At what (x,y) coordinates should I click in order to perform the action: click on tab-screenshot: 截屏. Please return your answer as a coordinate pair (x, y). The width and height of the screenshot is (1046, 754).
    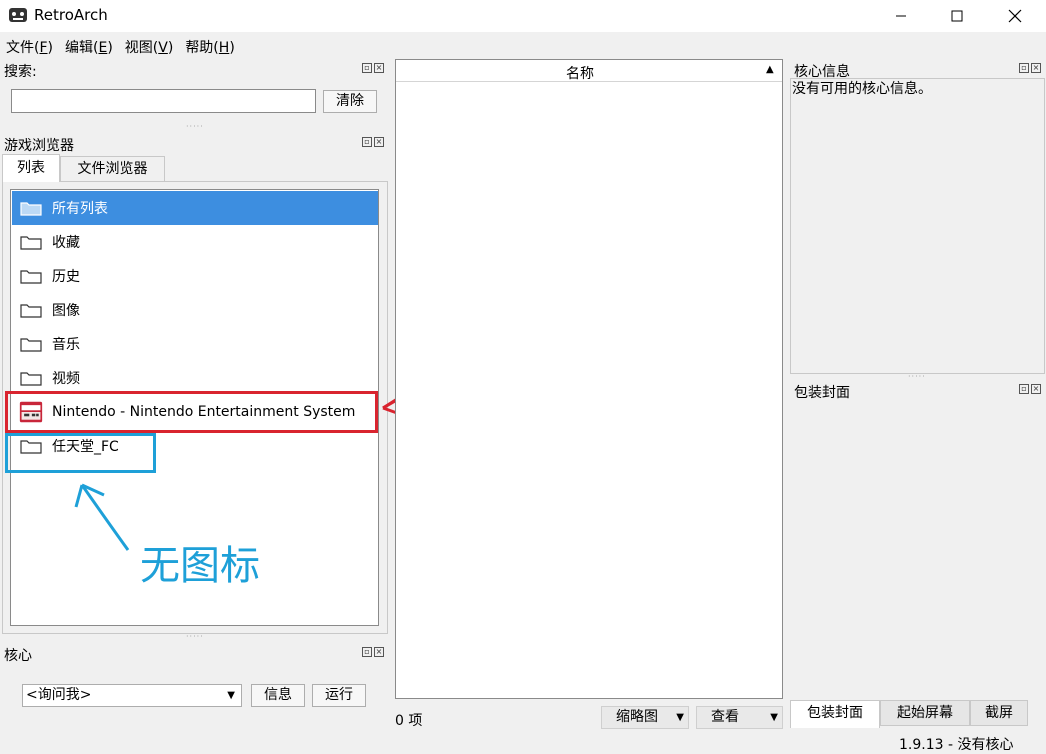
    Looking at the image, I should click on (999, 713).